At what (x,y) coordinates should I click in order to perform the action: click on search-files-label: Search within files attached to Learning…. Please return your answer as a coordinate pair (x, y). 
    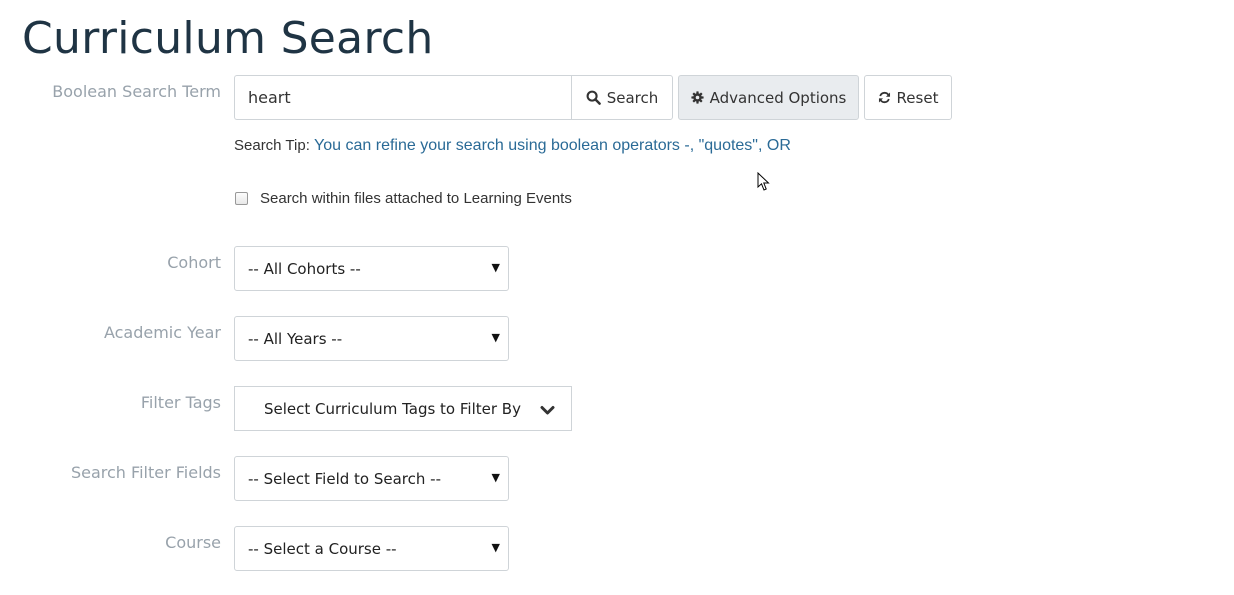
    Looking at the image, I should click on (416, 198).